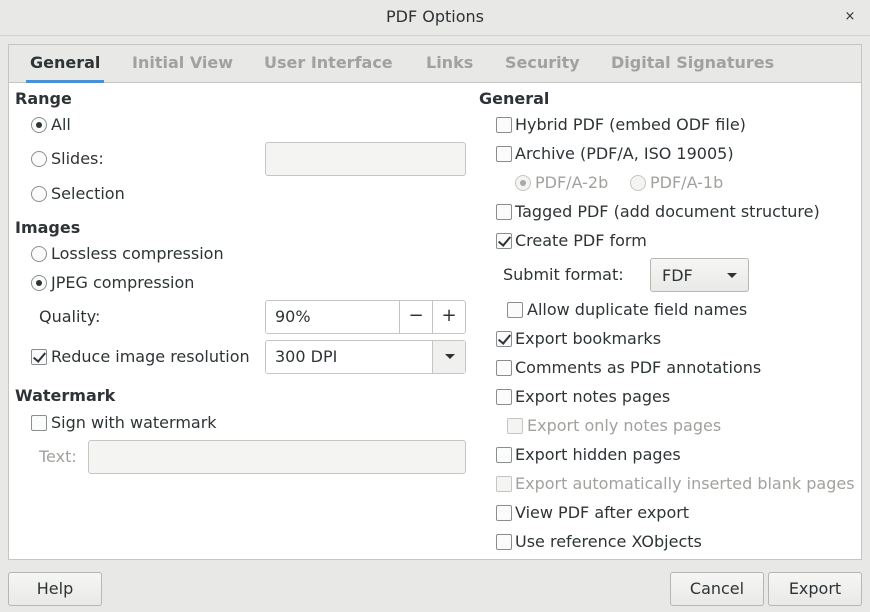 This screenshot has width=870, height=612. Describe the element at coordinates (504, 241) in the screenshot. I see `create-form-checkbox` at that location.